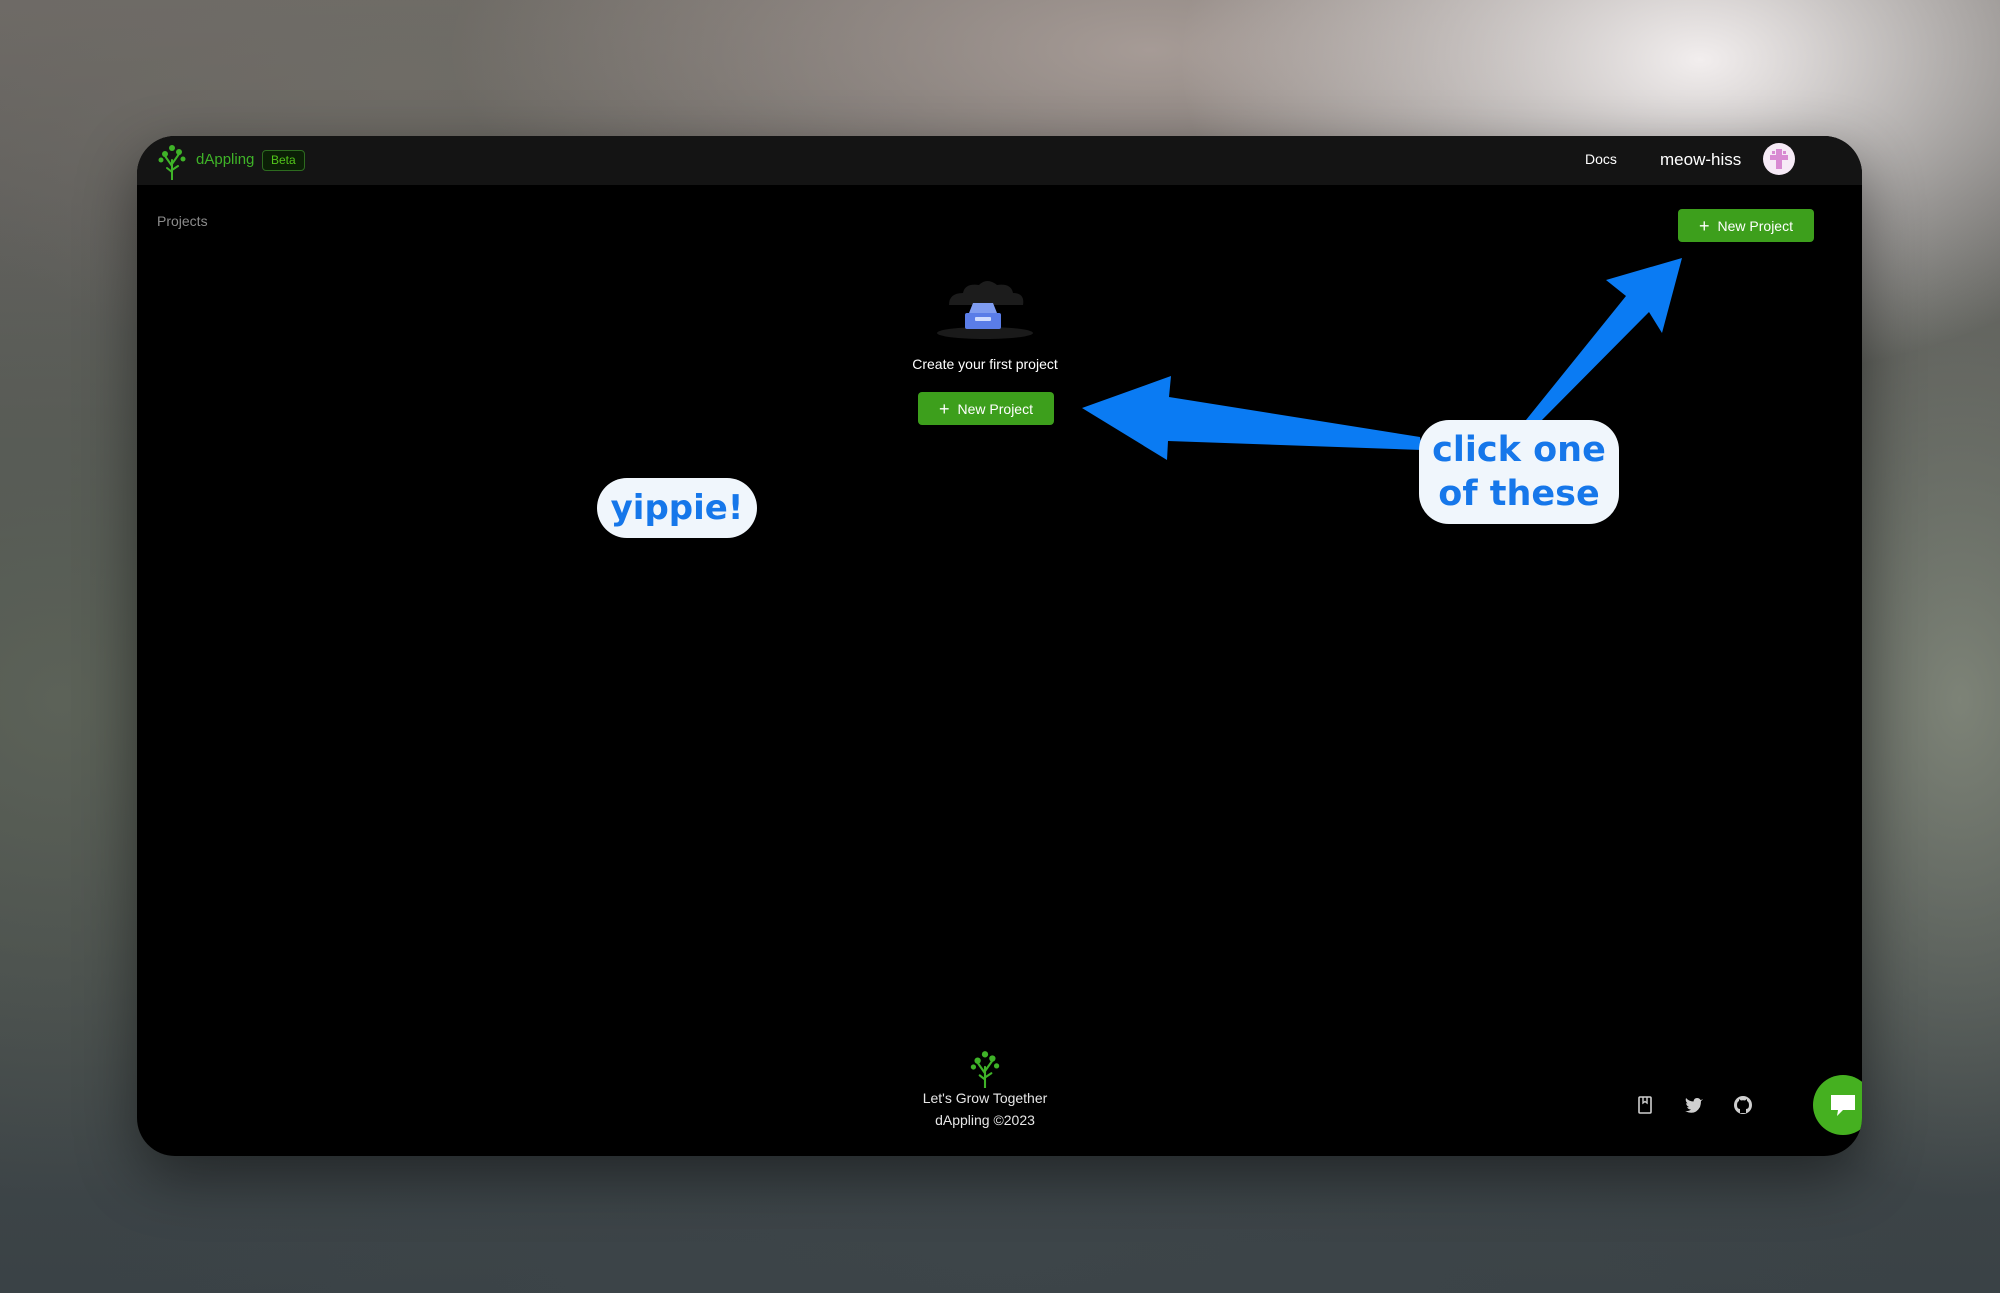 Image resolution: width=2000 pixels, height=1293 pixels. What do you see at coordinates (225, 159) in the screenshot?
I see `brand-name: dAppling` at bounding box center [225, 159].